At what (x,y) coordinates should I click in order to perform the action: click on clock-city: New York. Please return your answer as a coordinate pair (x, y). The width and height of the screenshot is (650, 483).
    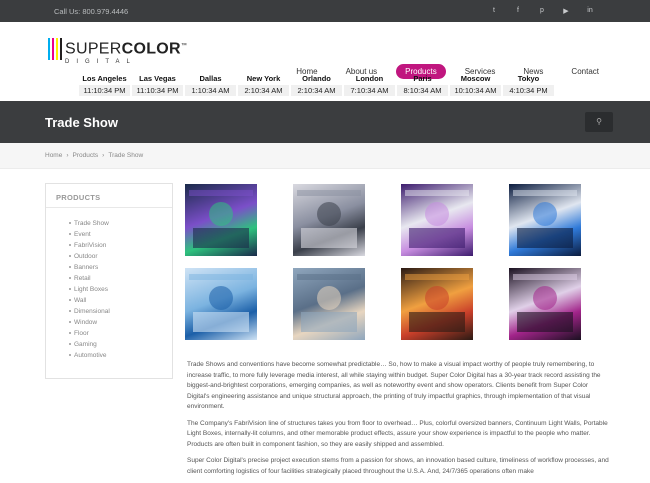
    Looking at the image, I should click on (263, 78).